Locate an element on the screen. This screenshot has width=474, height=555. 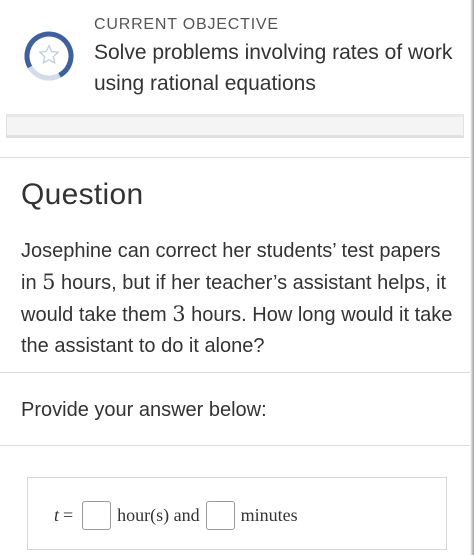
minutes-input is located at coordinates (220, 515).